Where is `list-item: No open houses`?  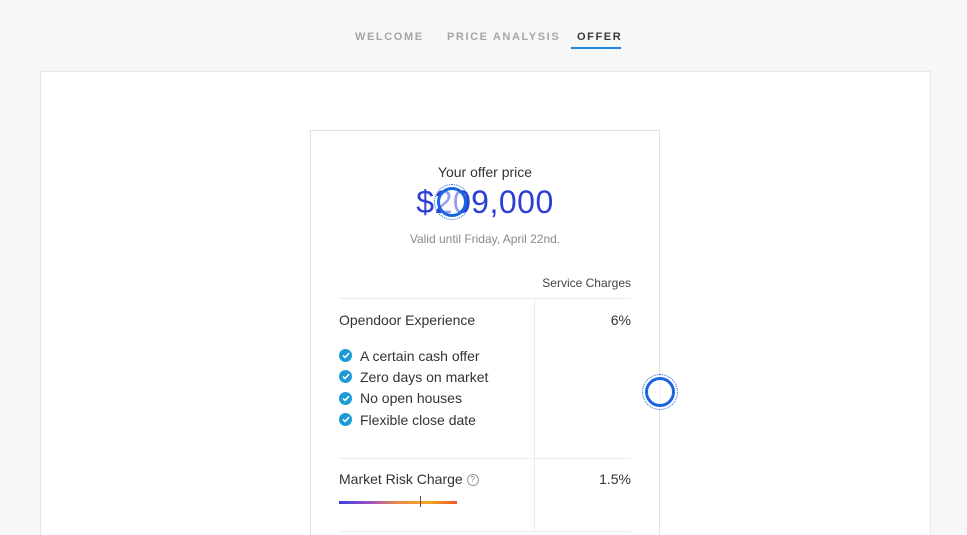
list-item: No open houses is located at coordinates (413, 398).